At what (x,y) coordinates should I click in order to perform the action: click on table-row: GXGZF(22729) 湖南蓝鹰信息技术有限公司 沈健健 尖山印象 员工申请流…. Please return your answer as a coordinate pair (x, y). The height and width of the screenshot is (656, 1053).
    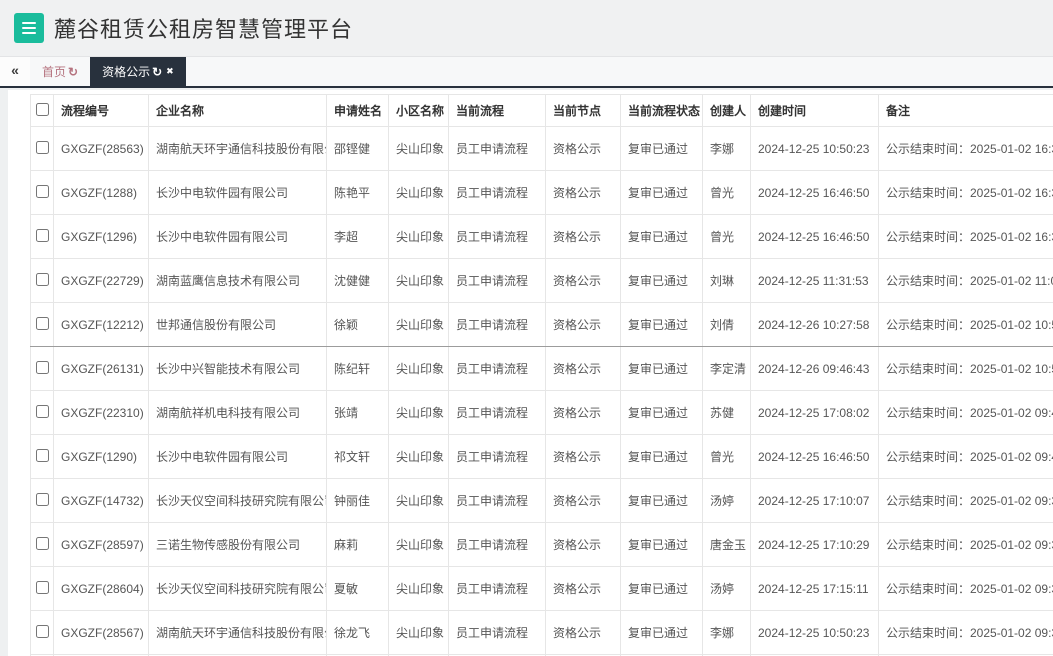
    Looking at the image, I should click on (541, 280).